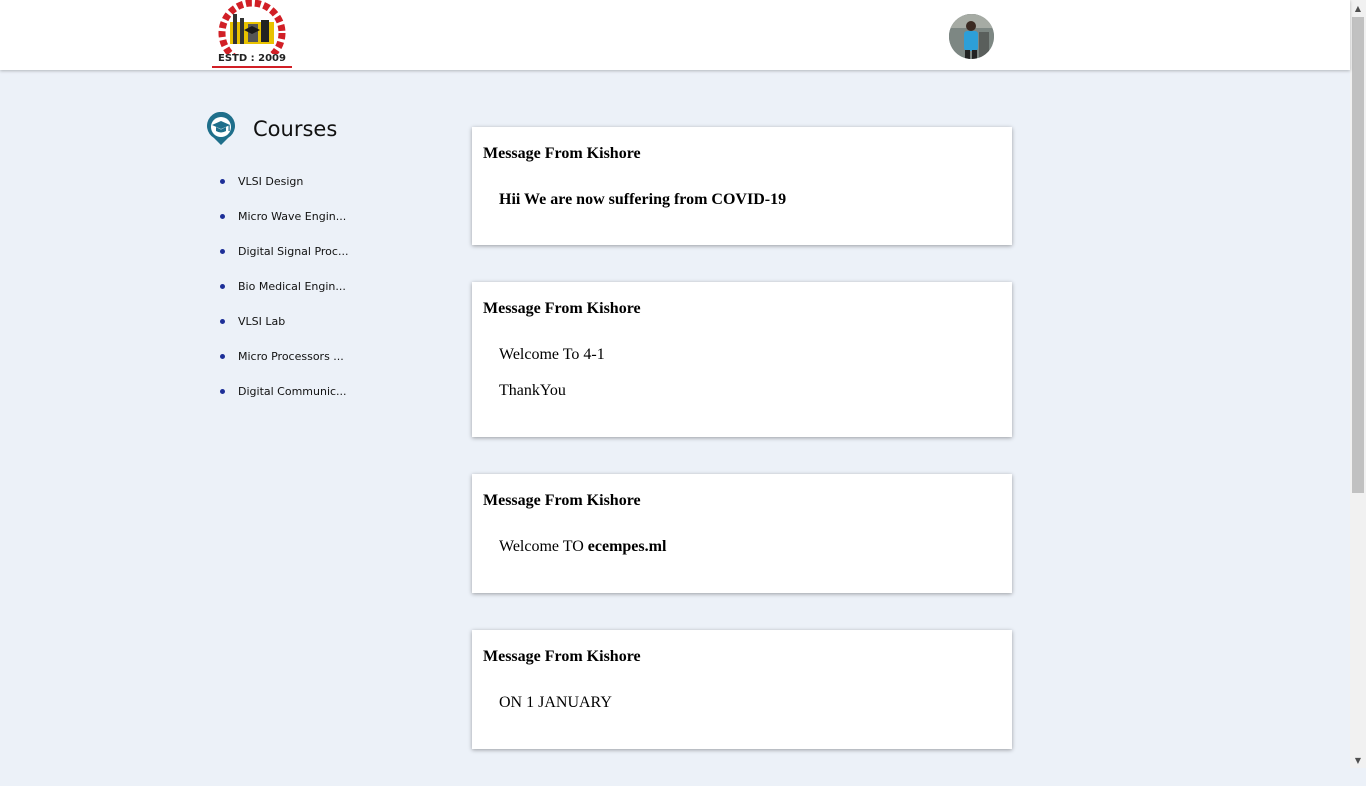 Image resolution: width=1366 pixels, height=786 pixels. I want to click on message-body: Hii We are now suffering from COVID-19, so click(742, 186).